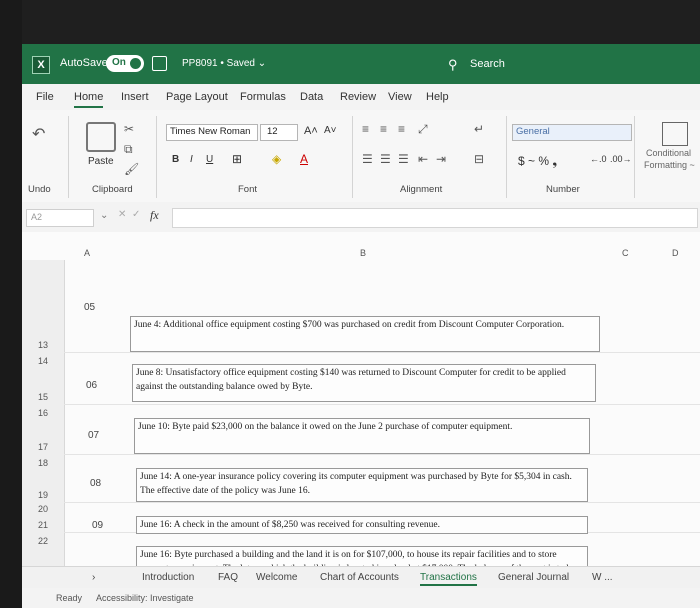  What do you see at coordinates (43, 509) in the screenshot?
I see `row-number: 20` at bounding box center [43, 509].